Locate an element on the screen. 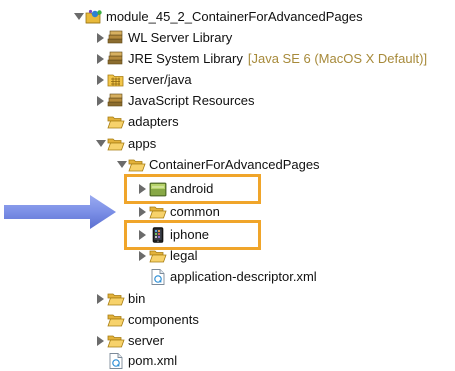  tree-item-iphone: iphone is located at coordinates (173, 234).